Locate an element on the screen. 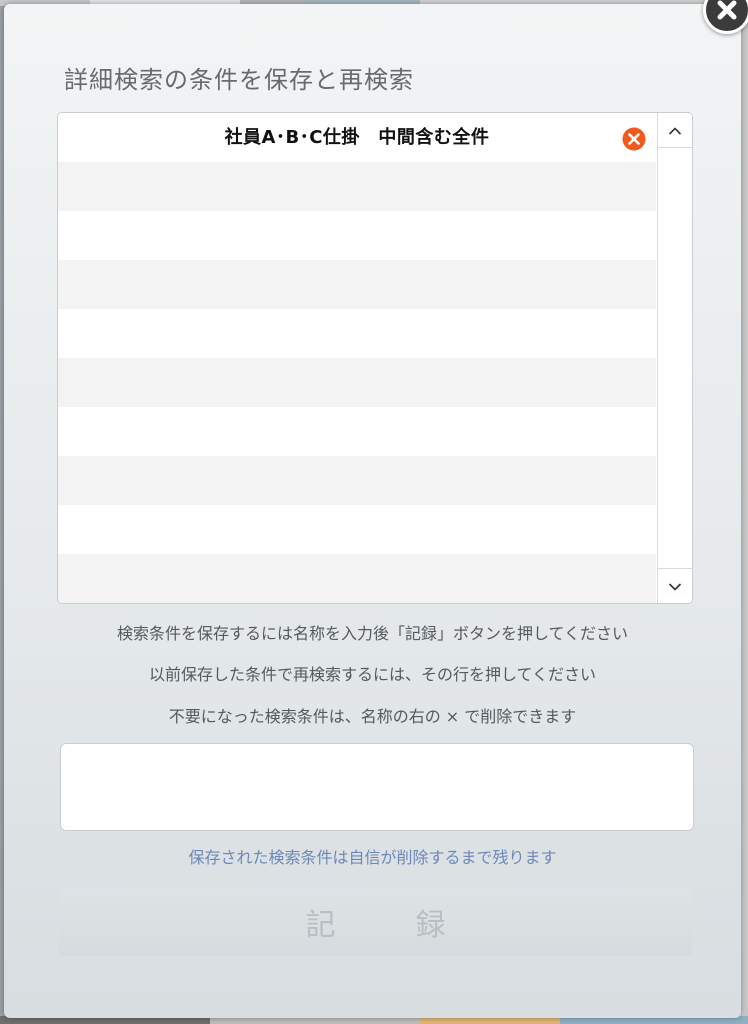  chevron-down-icon is located at coordinates (675, 586).